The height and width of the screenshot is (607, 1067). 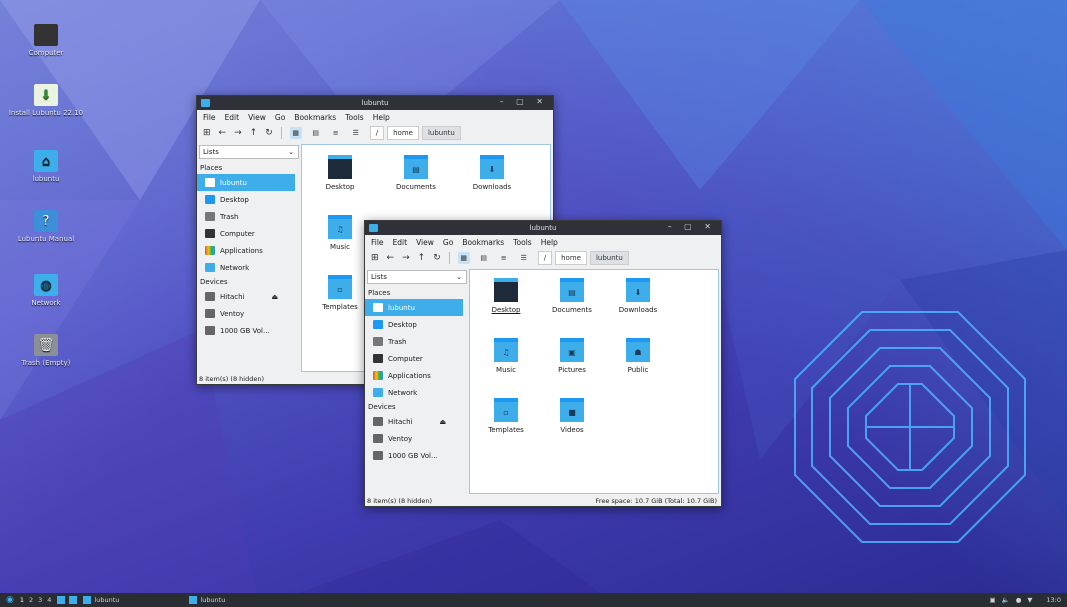 I want to click on show-desktop-icon, so click(x=61, y=600).